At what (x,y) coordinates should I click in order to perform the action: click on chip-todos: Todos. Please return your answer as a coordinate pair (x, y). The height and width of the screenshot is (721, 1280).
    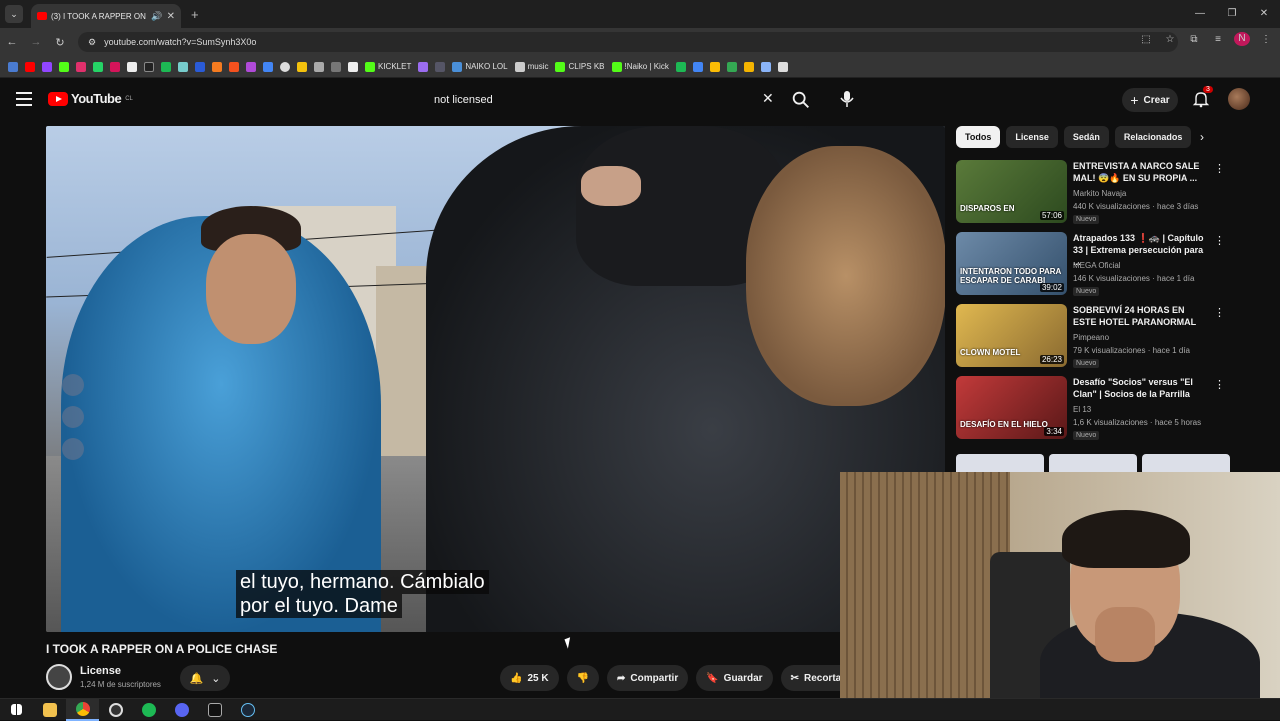
    Looking at the image, I should click on (978, 137).